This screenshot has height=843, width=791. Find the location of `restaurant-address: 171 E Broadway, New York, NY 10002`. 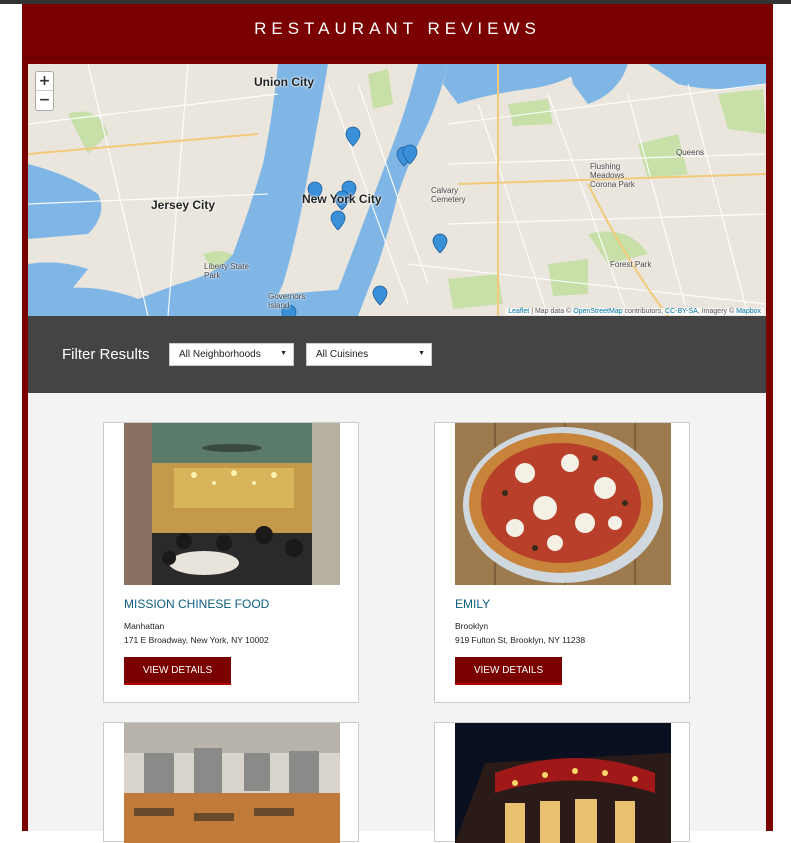

restaurant-address: 171 E Broadway, New York, NY 10002 is located at coordinates (196, 640).